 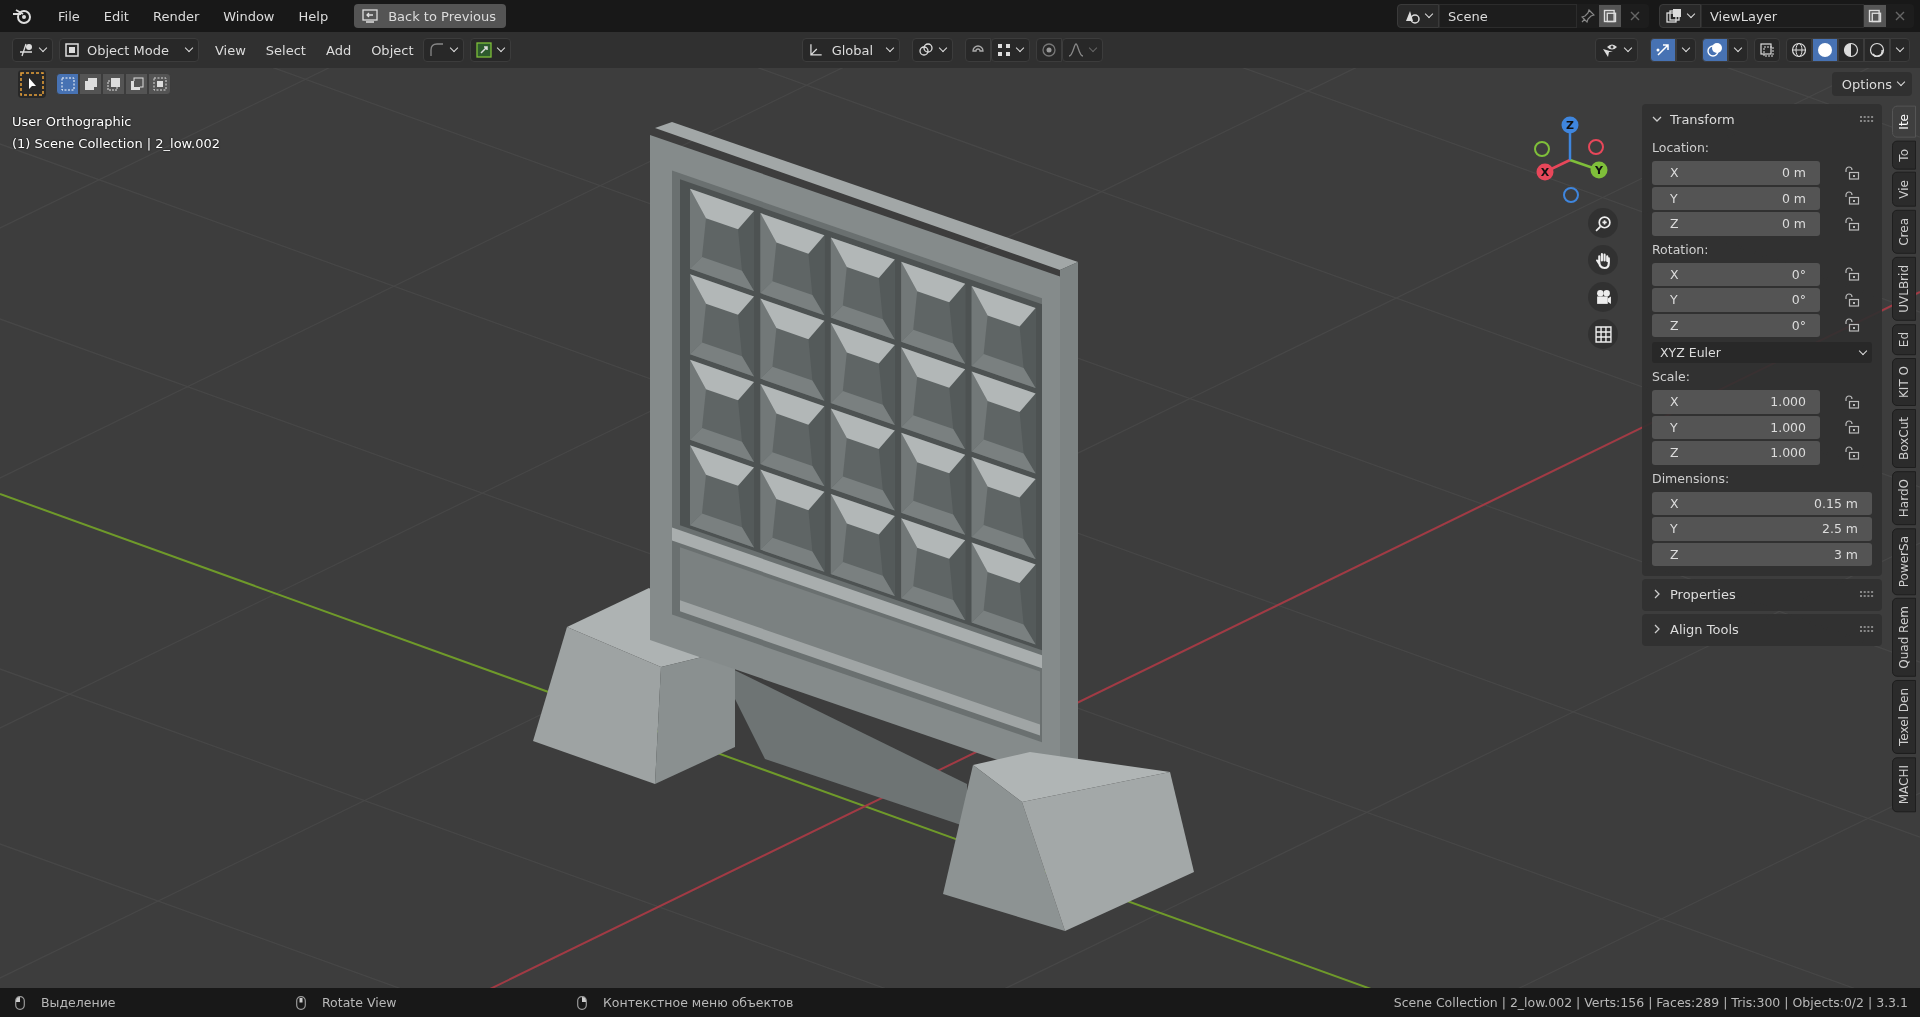 What do you see at coordinates (78, 1002) in the screenshot?
I see `status-hint: Выделение` at bounding box center [78, 1002].